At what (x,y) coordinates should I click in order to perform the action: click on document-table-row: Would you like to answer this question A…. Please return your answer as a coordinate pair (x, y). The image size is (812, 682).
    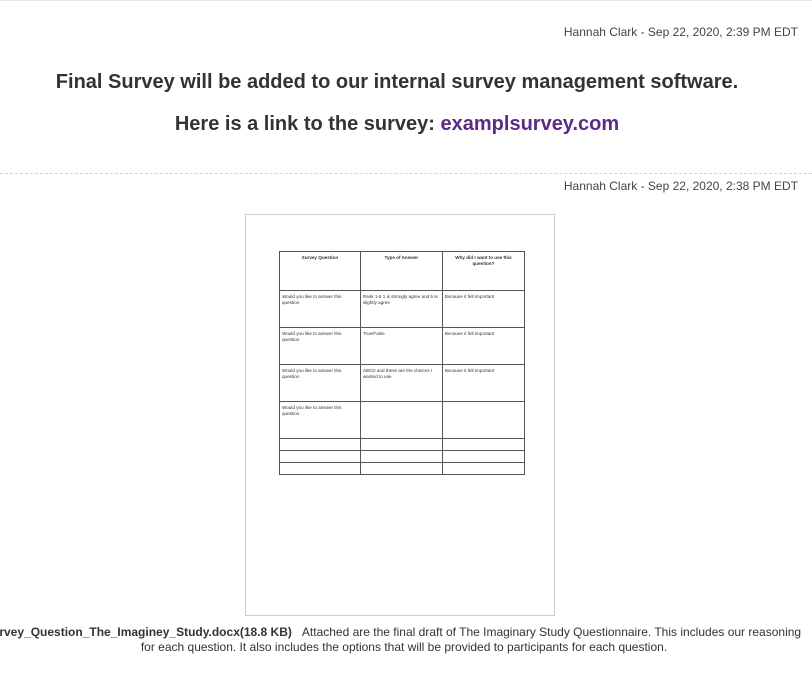
    Looking at the image, I should click on (402, 383).